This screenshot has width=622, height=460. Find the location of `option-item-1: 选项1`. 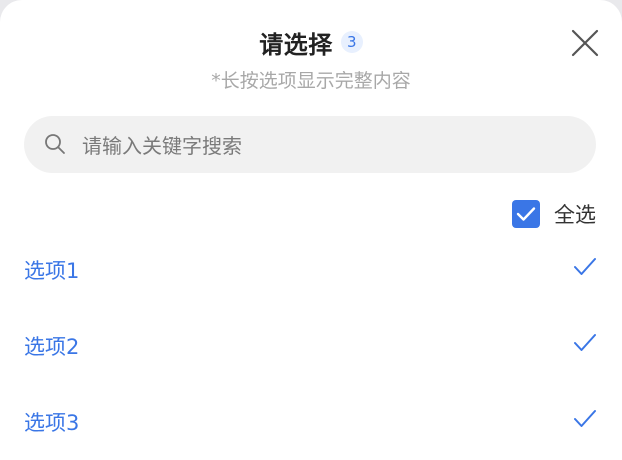

option-item-1: 选项1 is located at coordinates (311, 268).